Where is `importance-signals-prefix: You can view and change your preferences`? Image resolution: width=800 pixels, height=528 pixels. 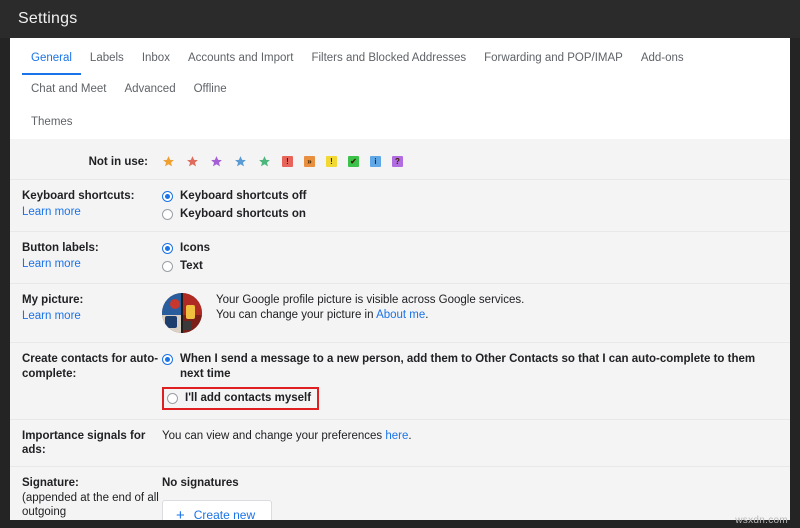
importance-signals-prefix: You can view and change your preferences is located at coordinates (274, 436).